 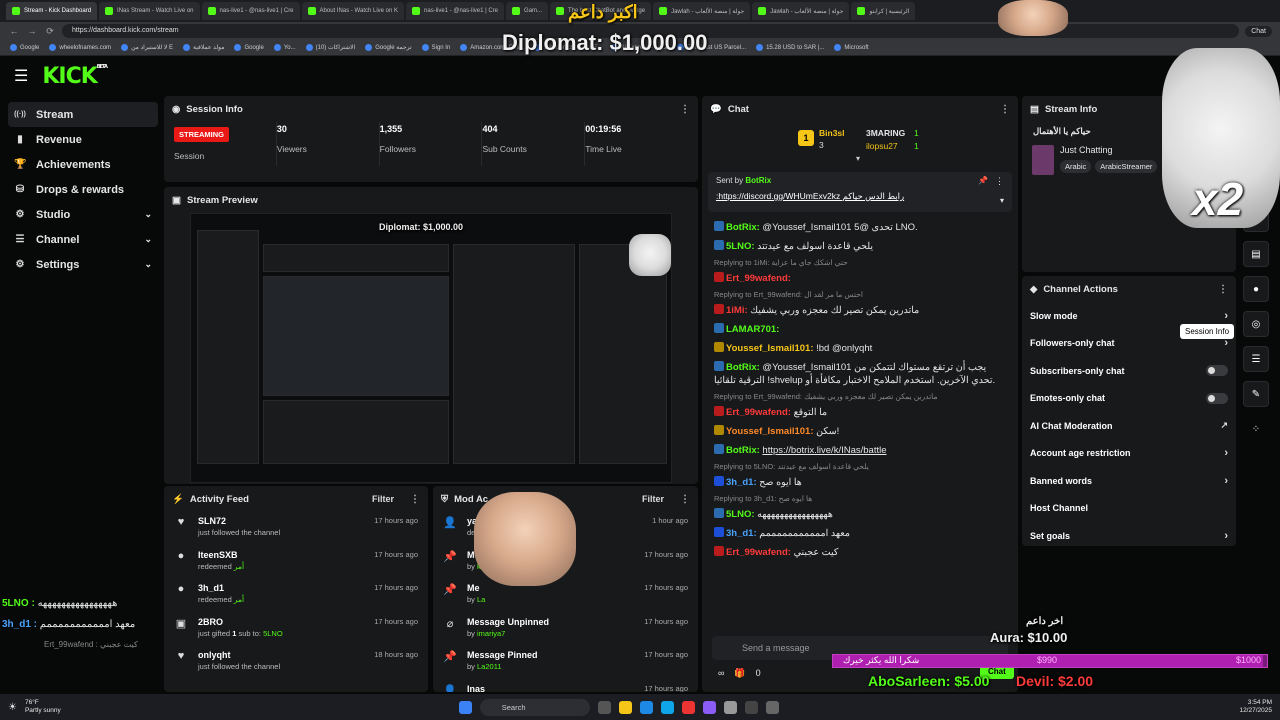 I want to click on chat-message: 5LNO: ههههههههههههههههه, so click(x=860, y=514).